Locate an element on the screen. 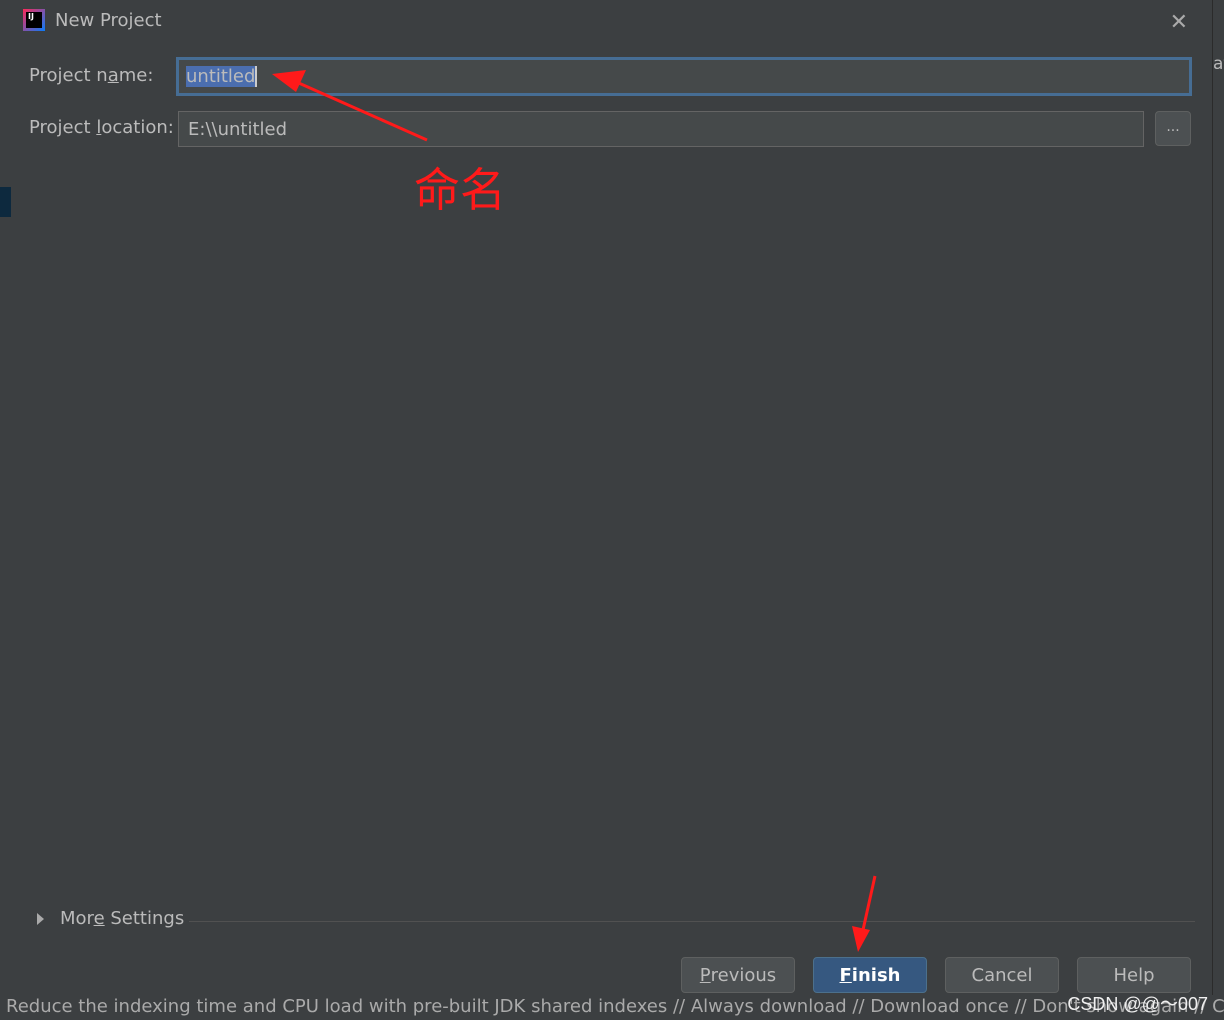 The image size is (1224, 1020). project-name-input: untitled is located at coordinates (684, 76).